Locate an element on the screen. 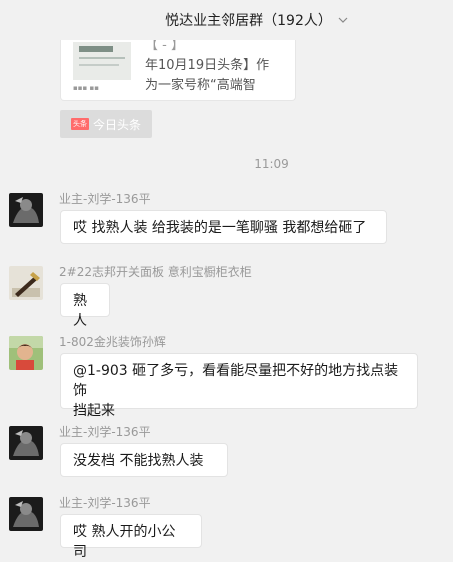 This screenshot has height=562, width=453. chat-header: 悦达业主邻居群（192人） is located at coordinates (226, 20).